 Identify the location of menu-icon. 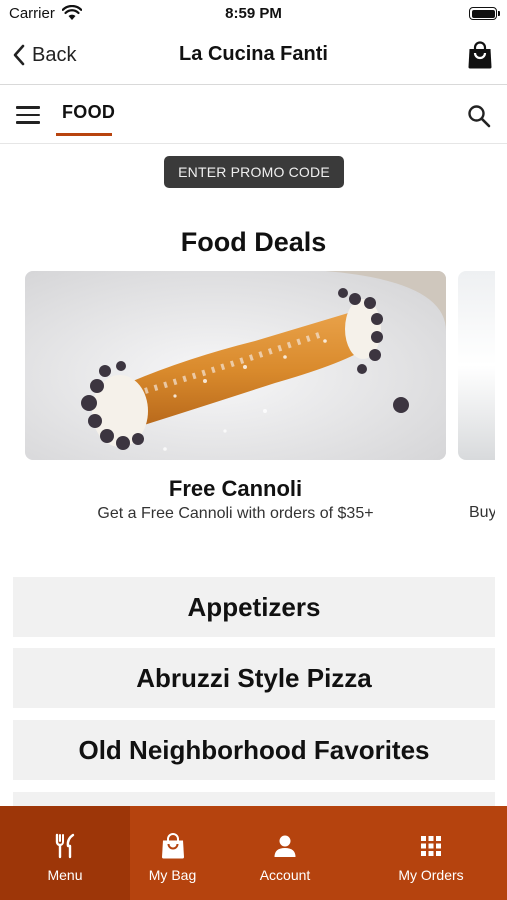
(28, 115).